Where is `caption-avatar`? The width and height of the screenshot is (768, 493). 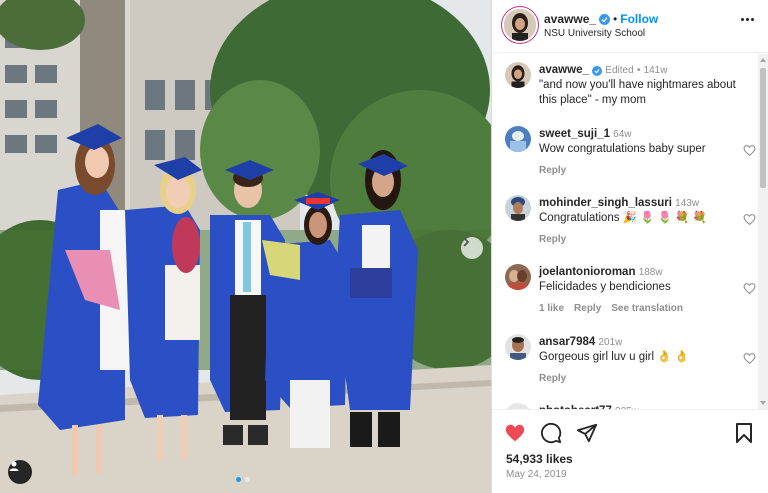
caption-avatar is located at coordinates (518, 75).